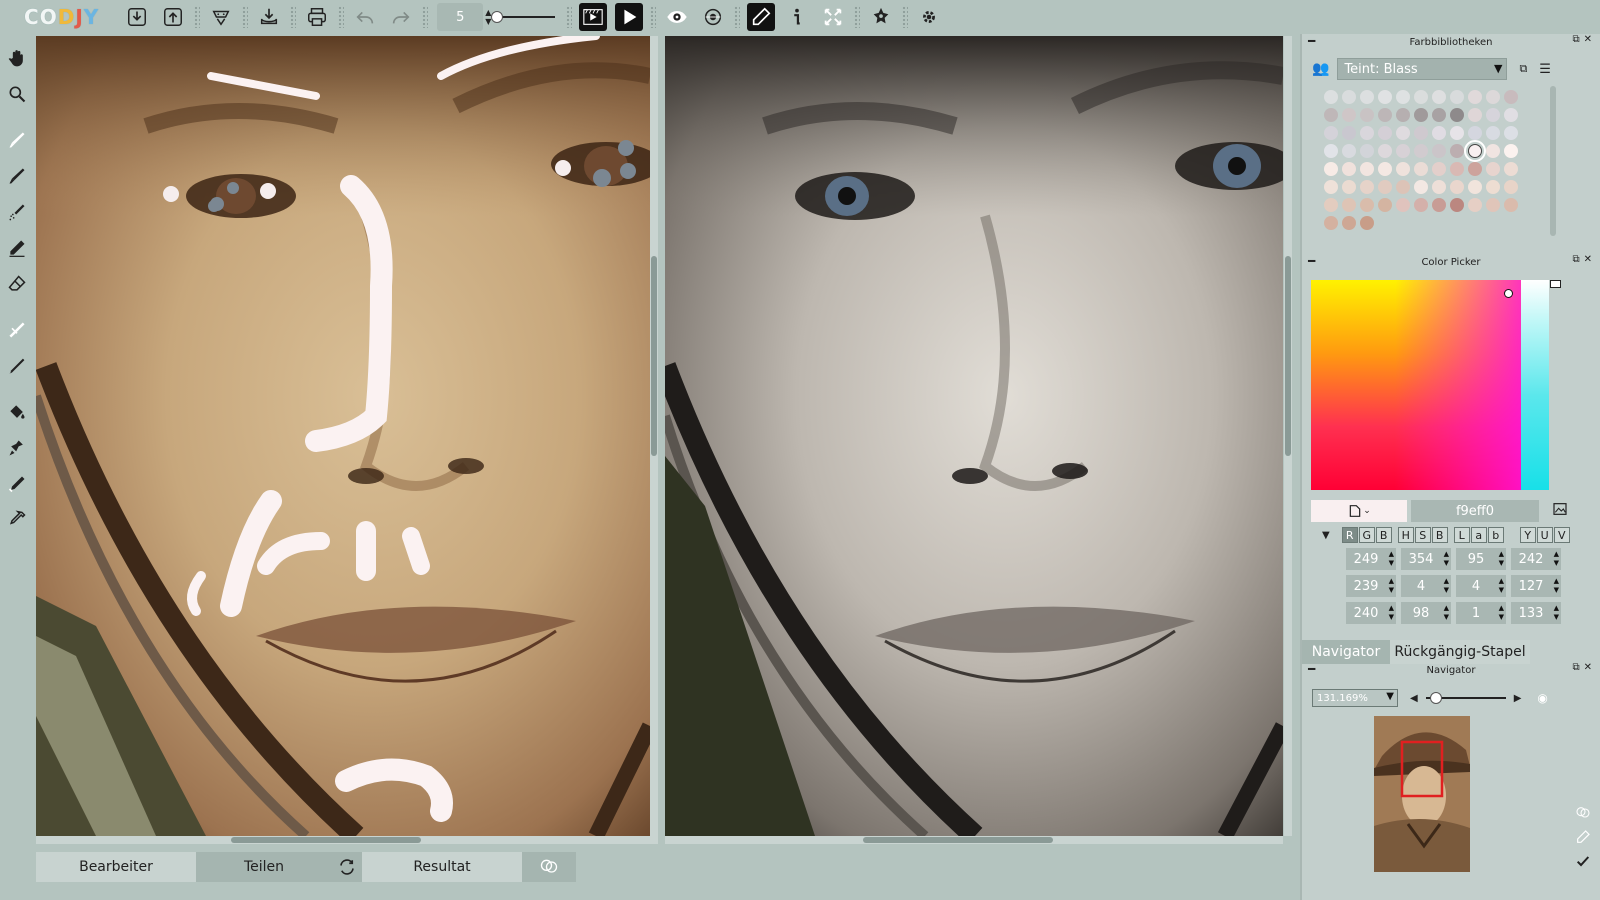  I want to click on smudge-icon, so click(17, 330).